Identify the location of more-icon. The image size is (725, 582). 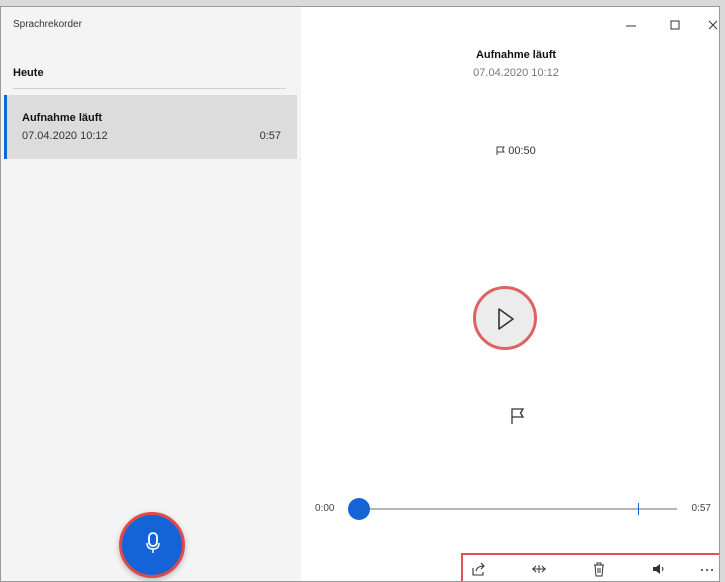
(707, 570).